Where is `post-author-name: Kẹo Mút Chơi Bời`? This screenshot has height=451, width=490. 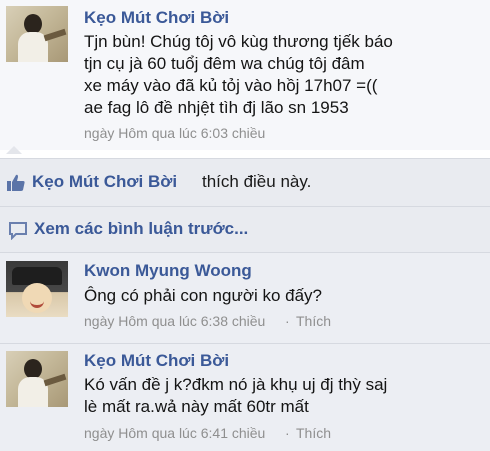 post-author-name: Kẹo Mút Chơi Bời is located at coordinates (156, 18).